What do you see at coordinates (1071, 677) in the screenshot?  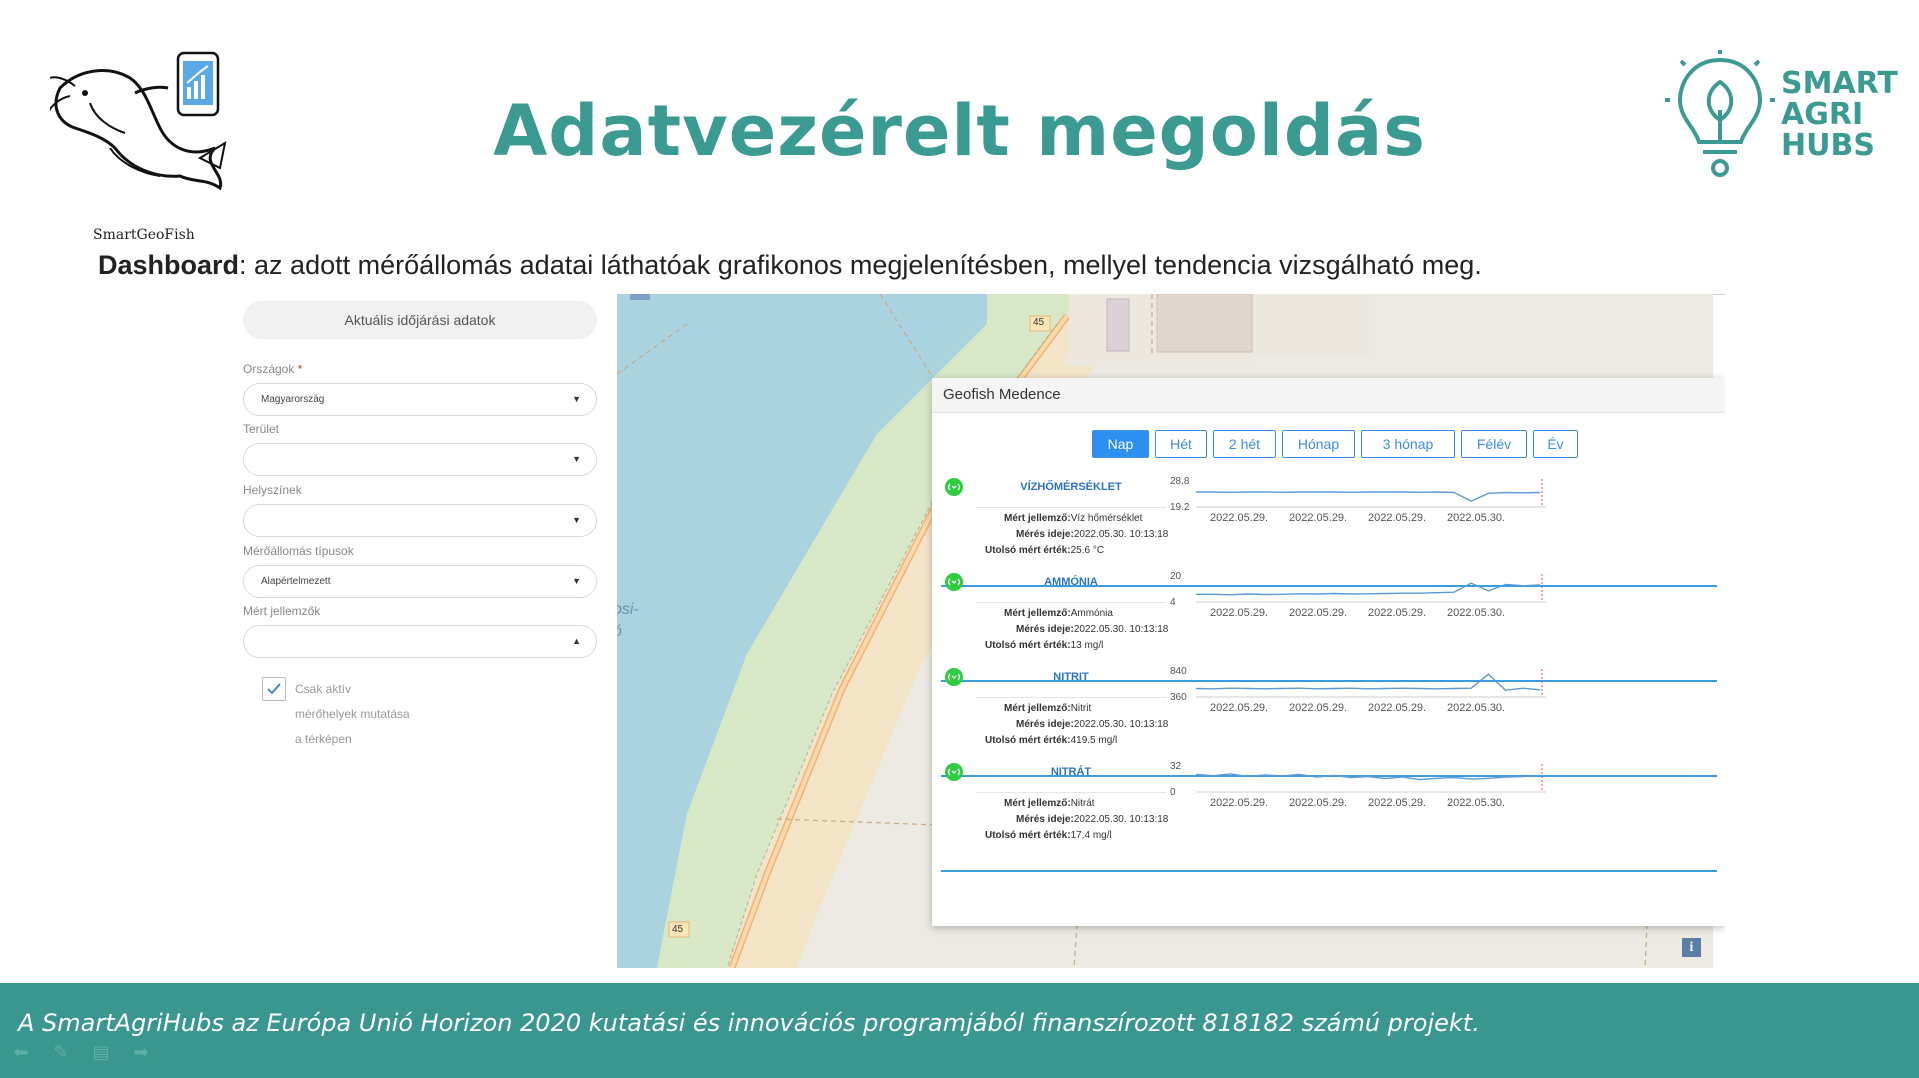 I see `metric-name: NITRIT` at bounding box center [1071, 677].